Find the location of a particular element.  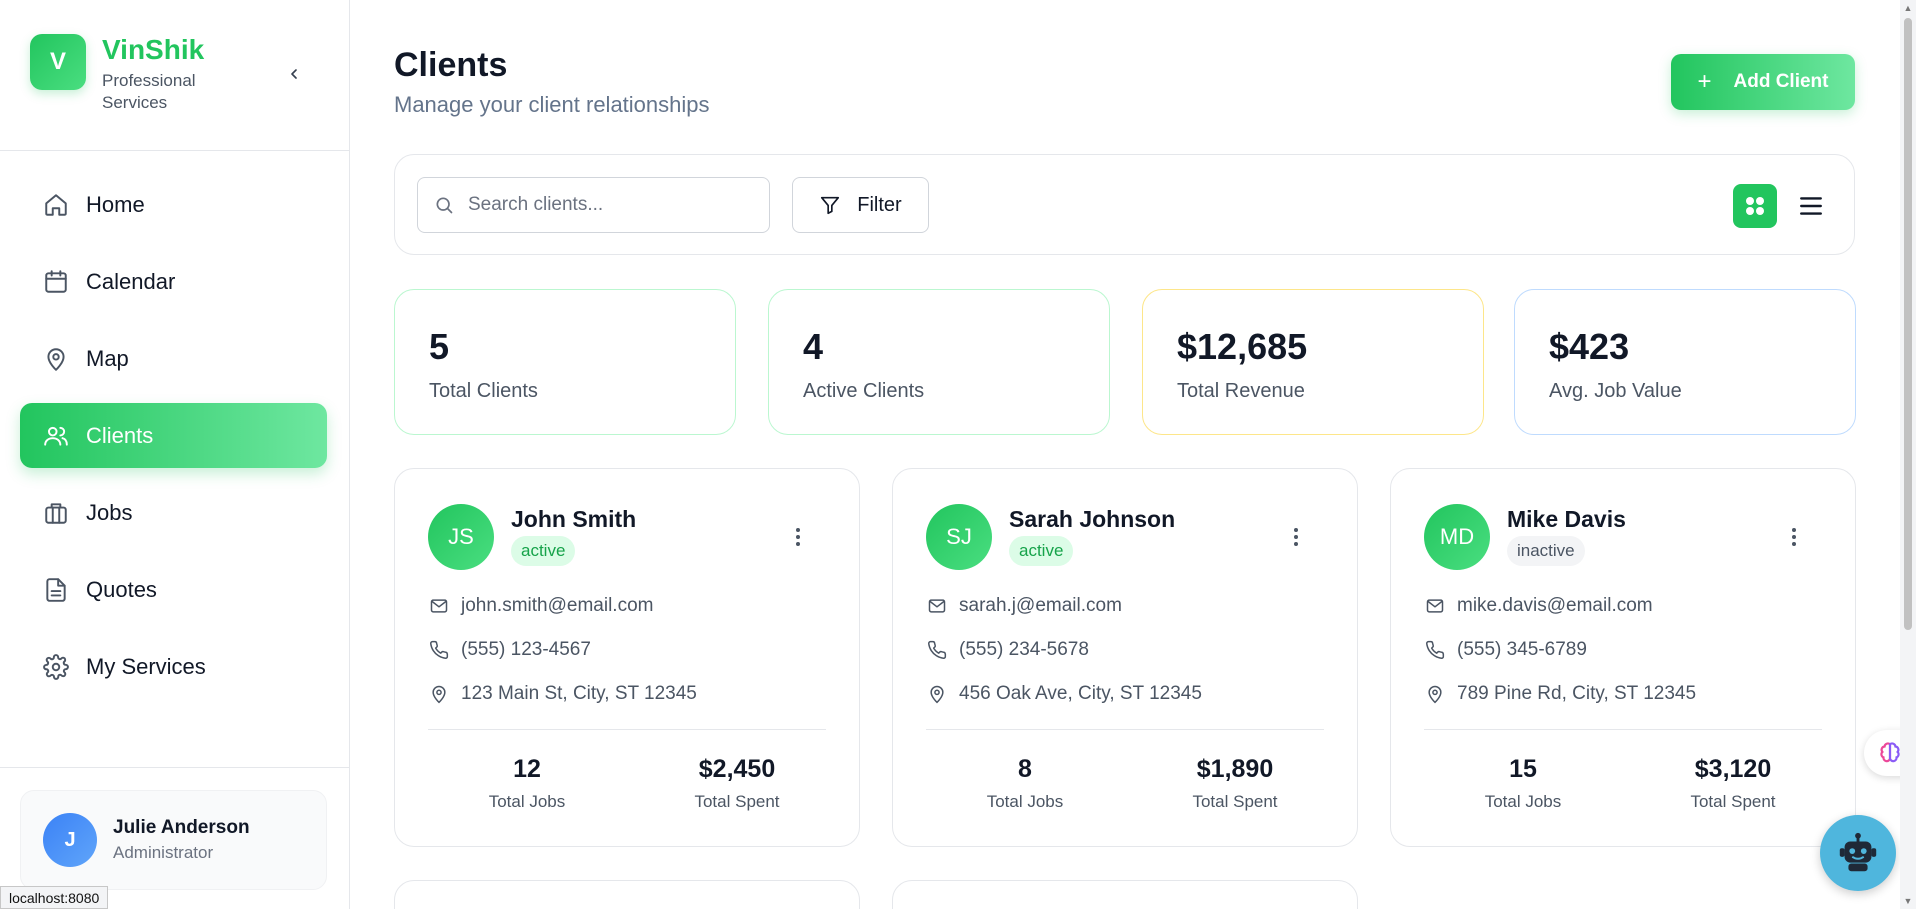

client-phone-row: (555) 345-6789 is located at coordinates (1505, 650).